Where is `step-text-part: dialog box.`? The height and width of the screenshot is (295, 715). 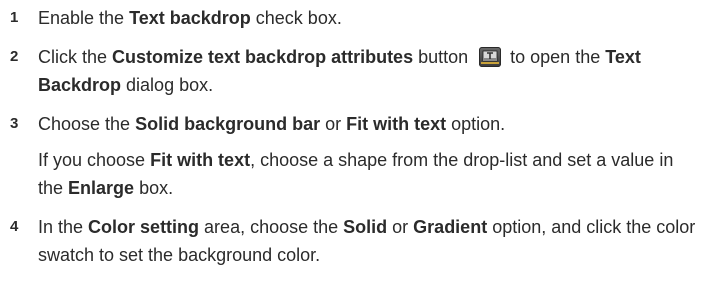
step-text-part: dialog box. is located at coordinates (167, 85).